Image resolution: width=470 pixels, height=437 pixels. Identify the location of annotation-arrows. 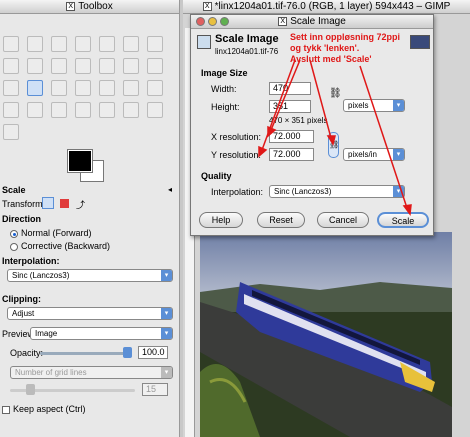
(335, 137).